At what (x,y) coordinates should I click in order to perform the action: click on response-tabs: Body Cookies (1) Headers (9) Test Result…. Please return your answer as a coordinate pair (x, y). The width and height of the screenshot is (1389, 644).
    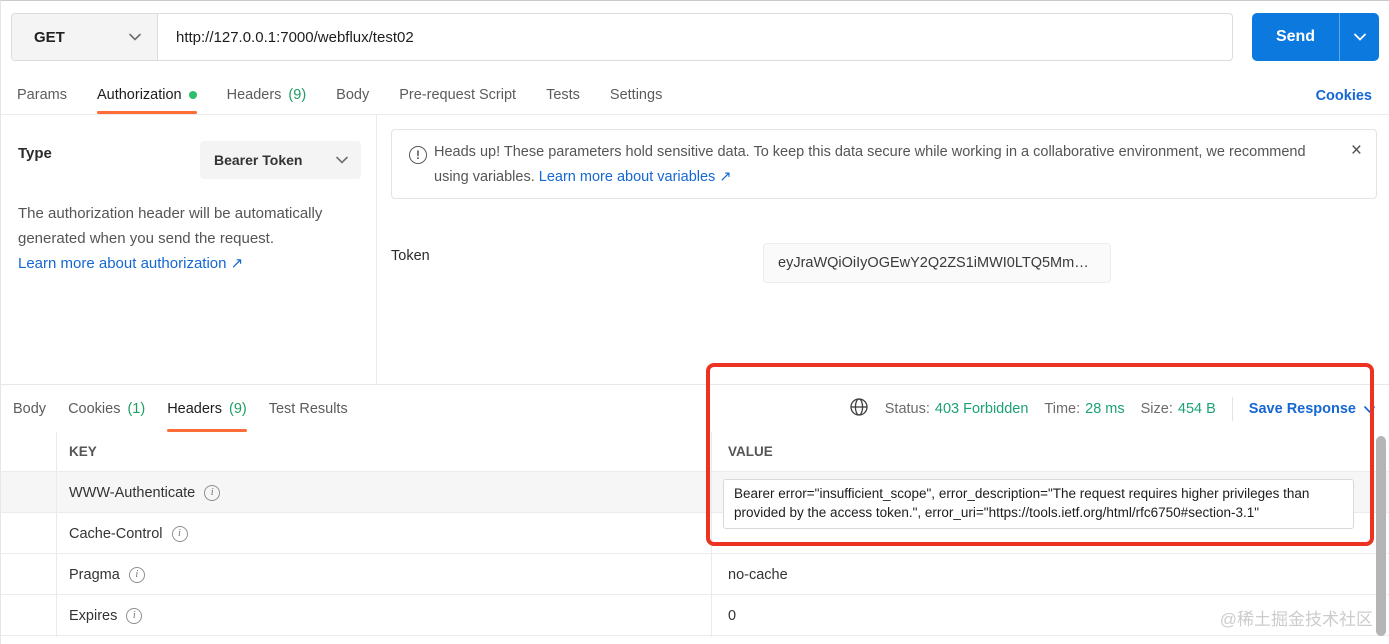
    Looking at the image, I should click on (180, 409).